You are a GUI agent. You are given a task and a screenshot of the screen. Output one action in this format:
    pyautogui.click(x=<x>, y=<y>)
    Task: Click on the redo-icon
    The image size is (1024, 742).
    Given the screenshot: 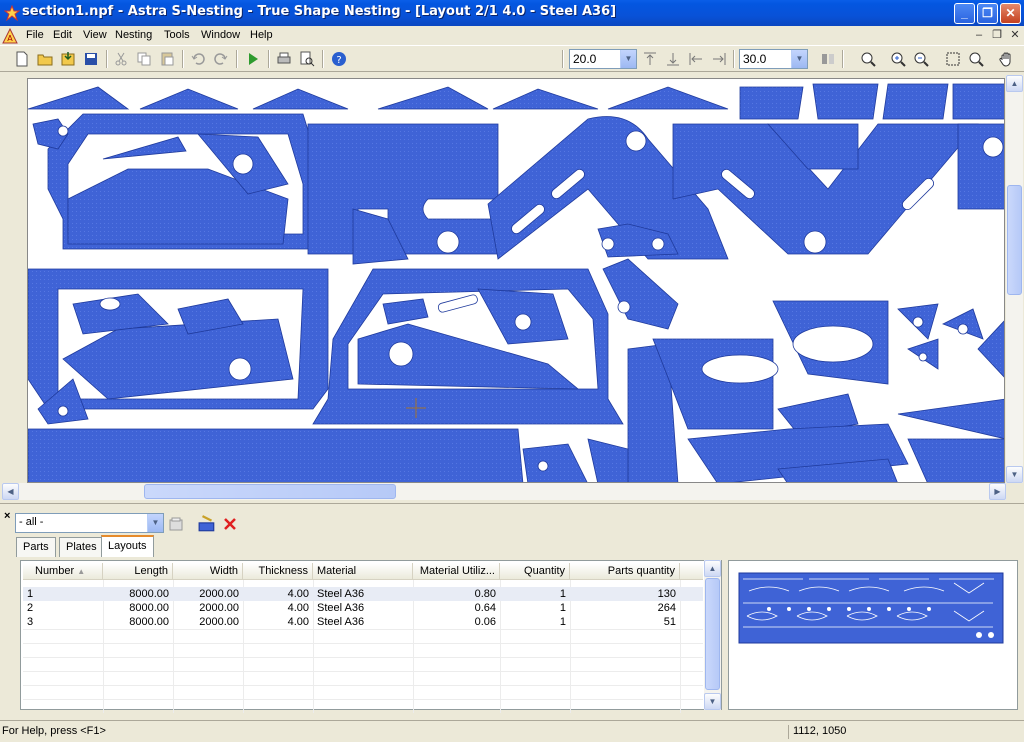 What is the action you would take?
    pyautogui.click(x=221, y=59)
    